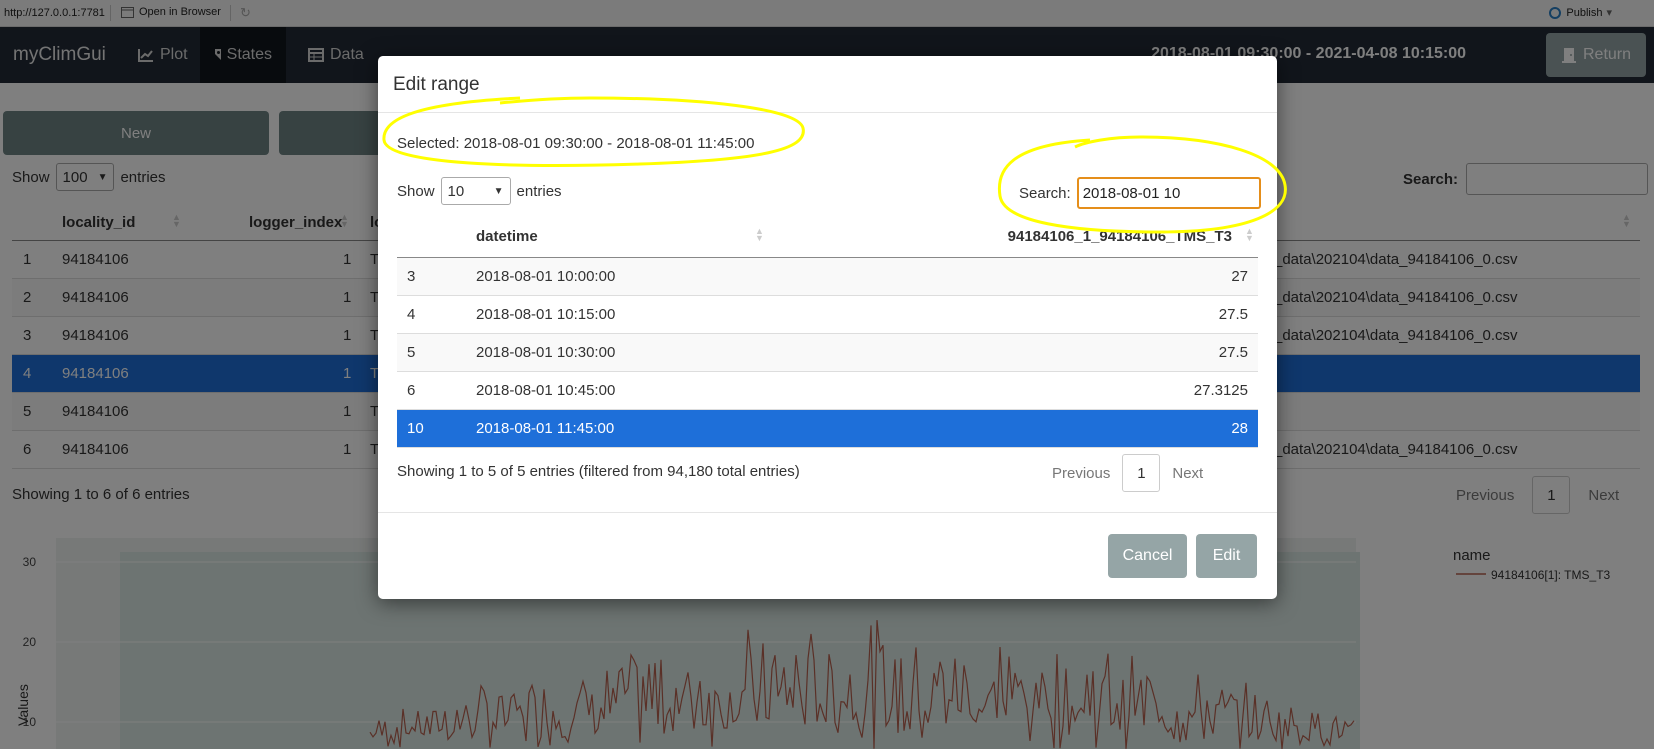  Describe the element at coordinates (827, 315) in the screenshot. I see `table-row: 4 2018-08-01 10:15:00 27.5` at that location.